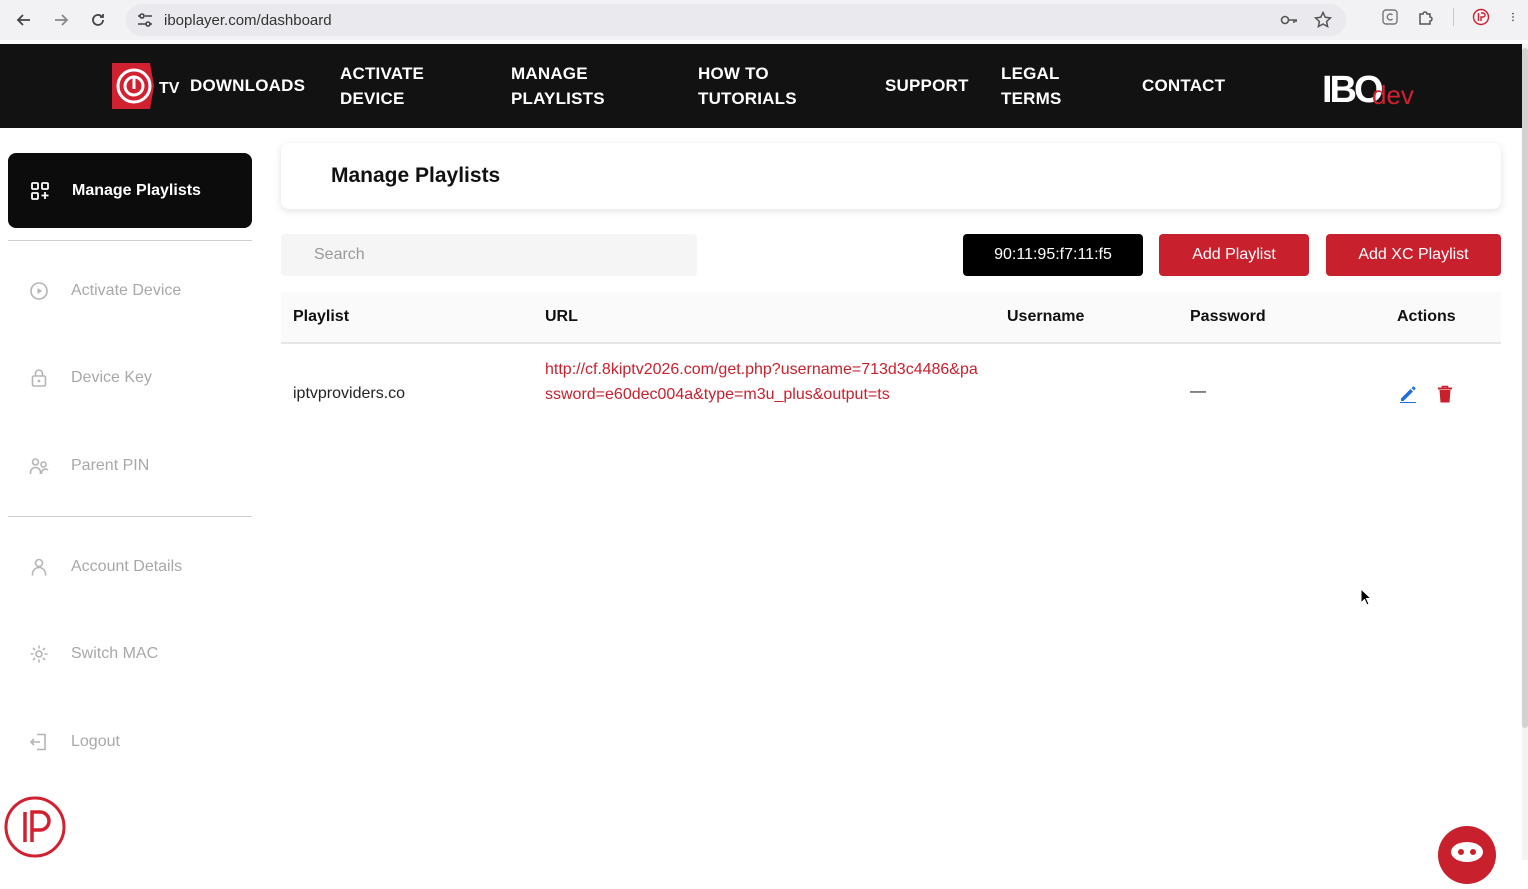  I want to click on browser-toolbar: iboplayer.com/dashboard, so click(764, 20).